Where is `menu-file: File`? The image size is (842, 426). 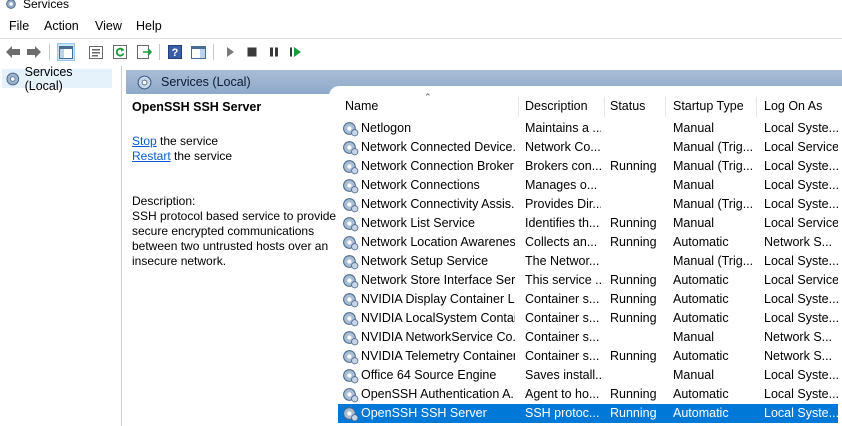
menu-file: File is located at coordinates (19, 26).